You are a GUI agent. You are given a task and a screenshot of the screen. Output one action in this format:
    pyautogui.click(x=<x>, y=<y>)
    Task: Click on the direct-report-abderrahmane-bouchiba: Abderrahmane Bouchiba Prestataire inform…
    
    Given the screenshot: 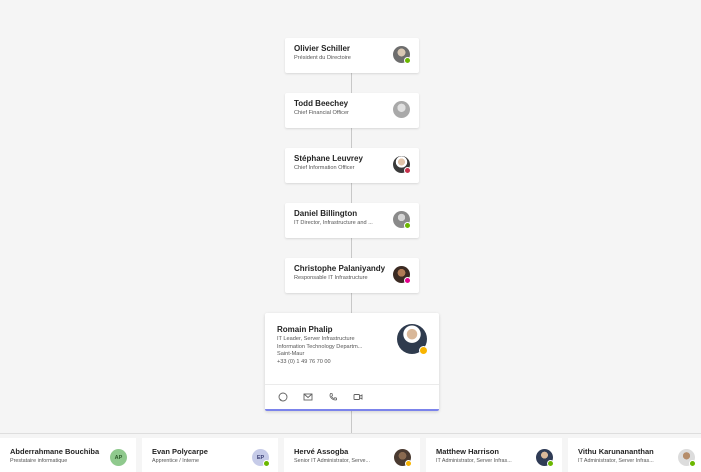 What is the action you would take?
    pyautogui.click(x=68, y=455)
    